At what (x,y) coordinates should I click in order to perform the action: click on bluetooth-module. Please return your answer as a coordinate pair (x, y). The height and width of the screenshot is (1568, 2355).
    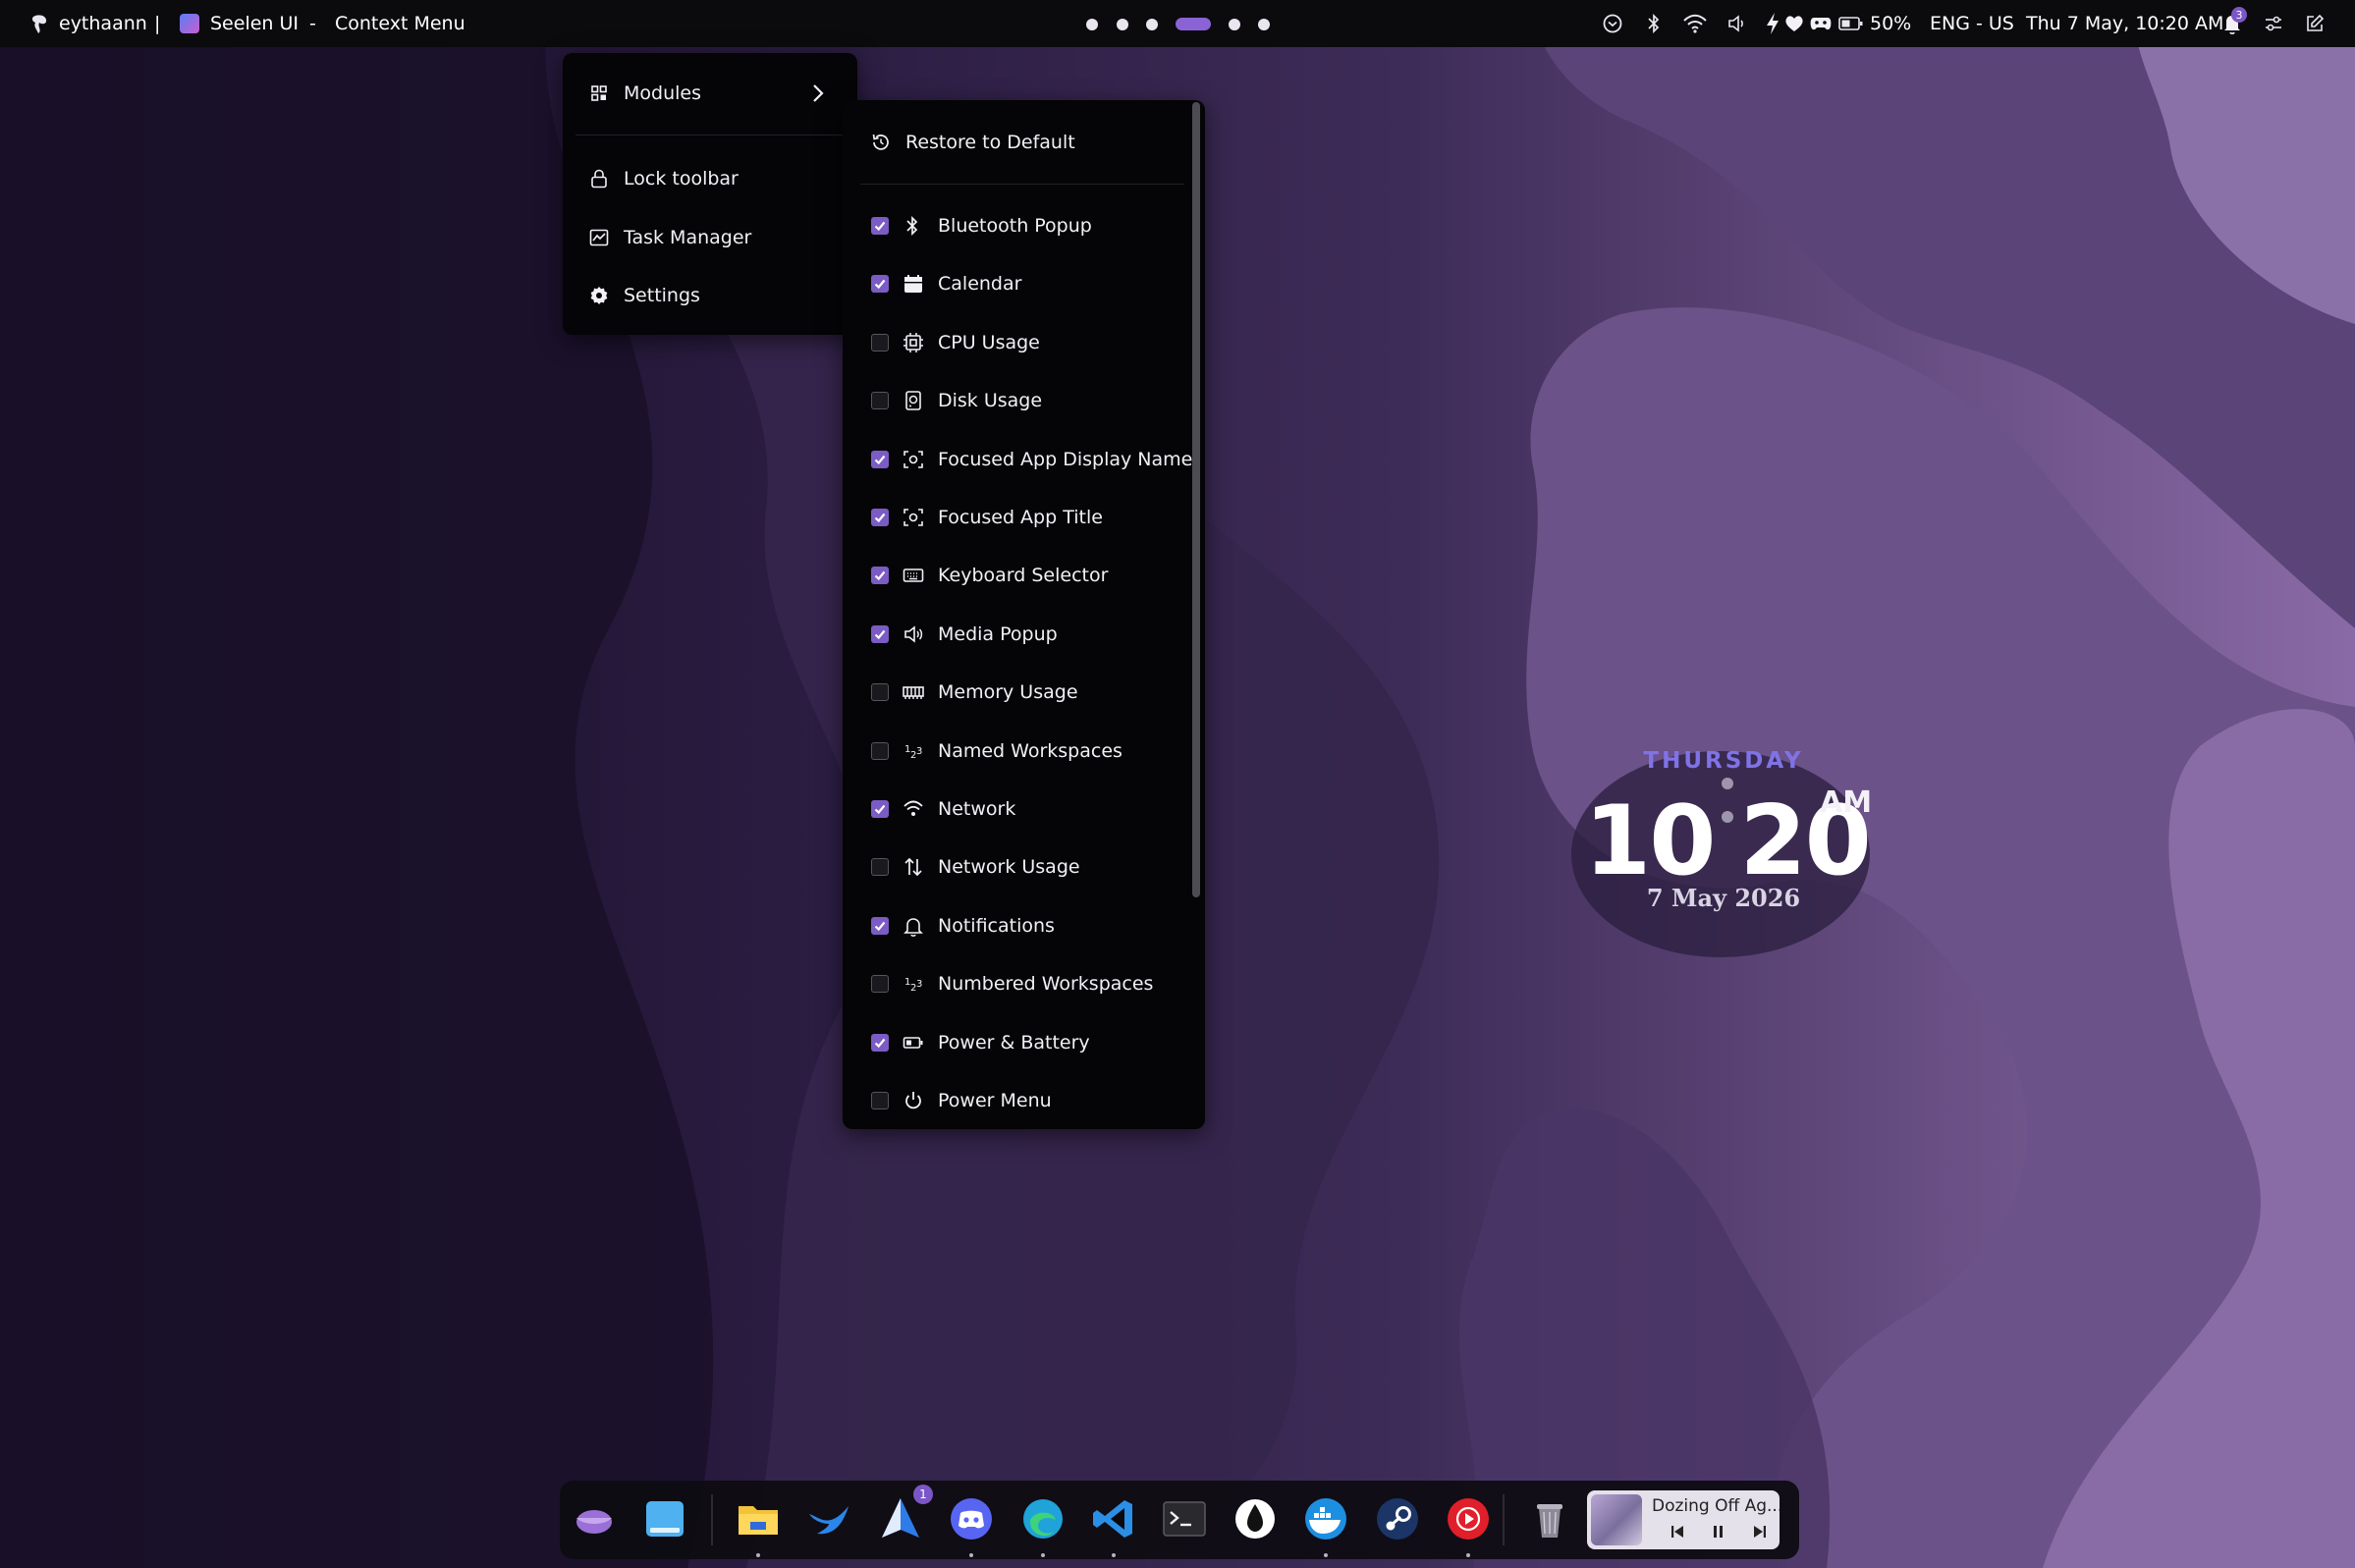
    Looking at the image, I should click on (1654, 23).